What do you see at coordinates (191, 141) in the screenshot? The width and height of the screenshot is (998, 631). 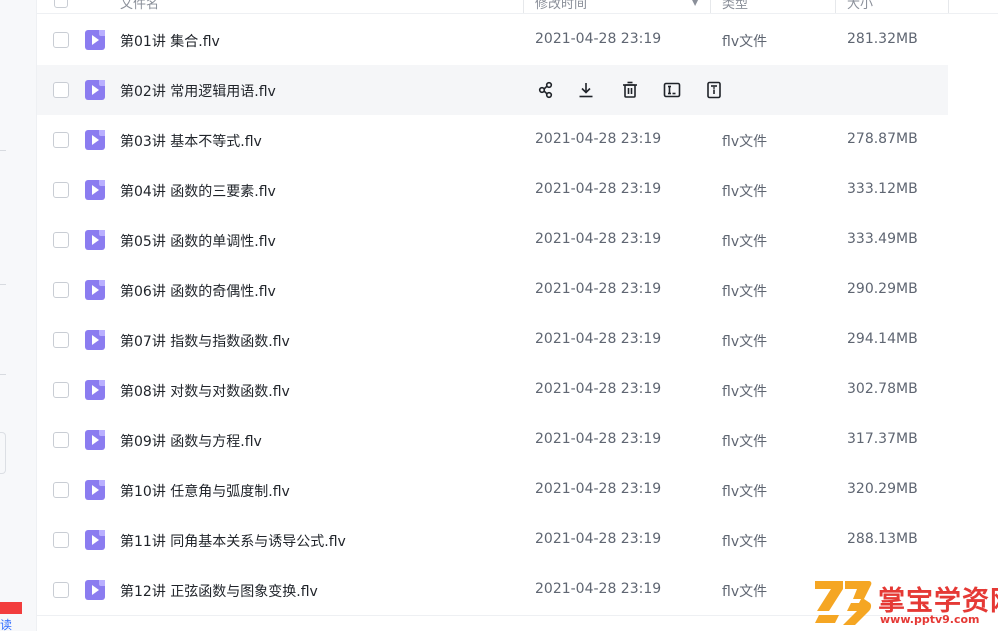 I see `file-name: 第03讲 基本不等式.flv` at bounding box center [191, 141].